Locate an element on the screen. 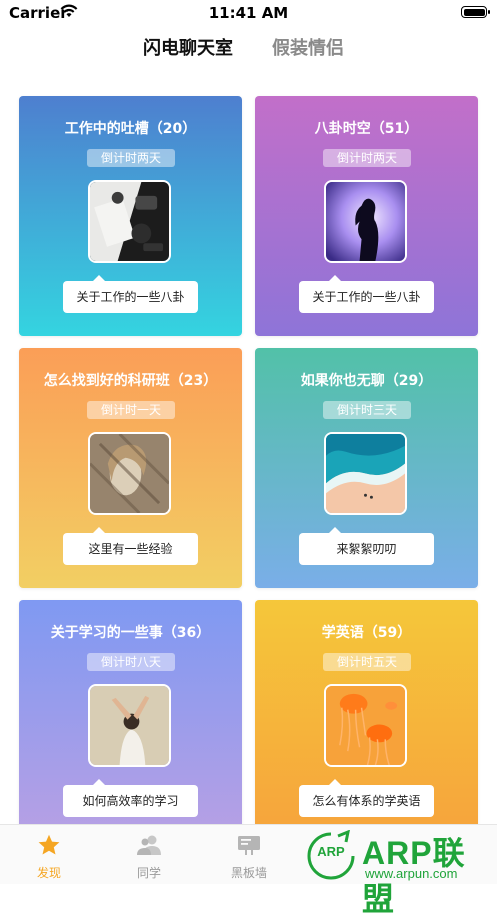  portrait-photo is located at coordinates (129, 473).